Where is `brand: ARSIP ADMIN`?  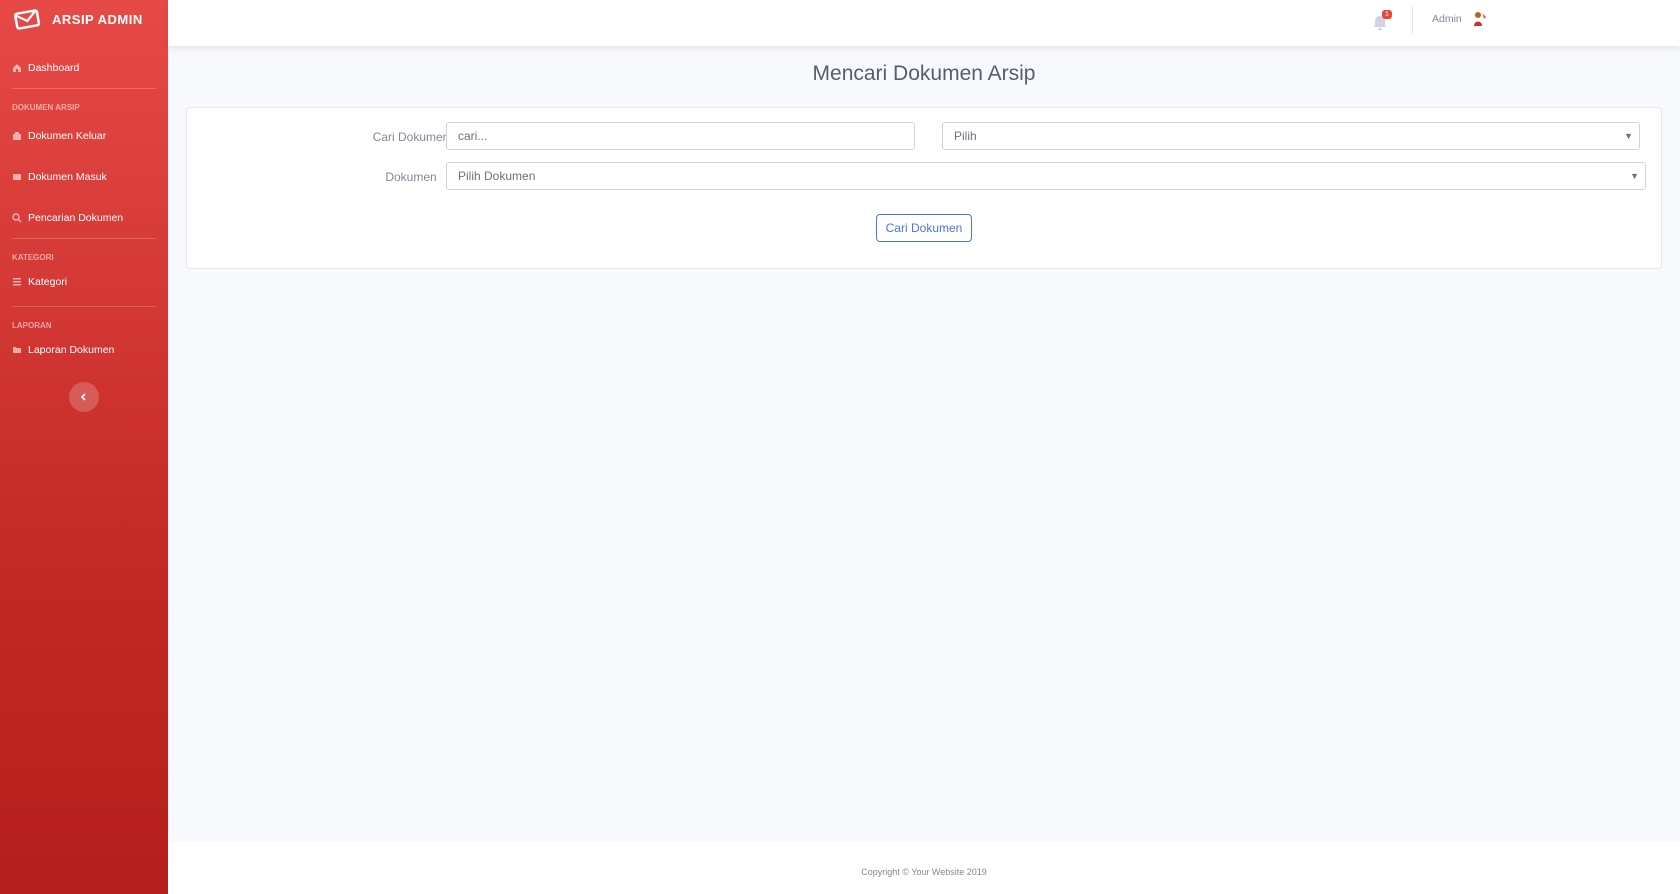
brand: ARSIP ADMIN is located at coordinates (84, 19).